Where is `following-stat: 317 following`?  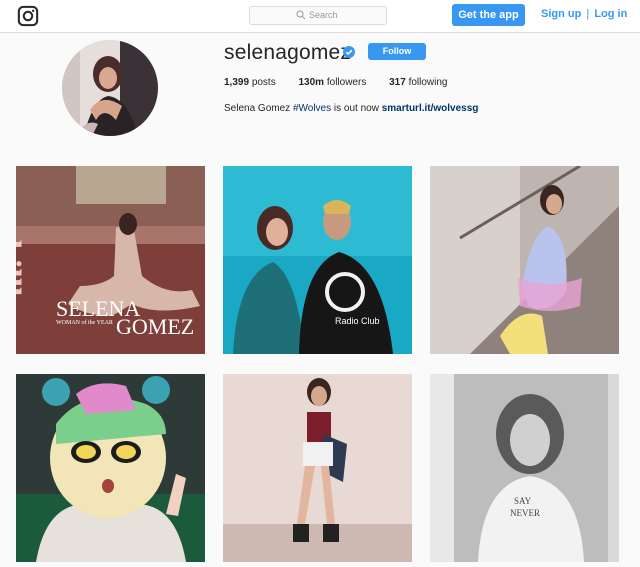
following-stat: 317 following is located at coordinates (418, 82).